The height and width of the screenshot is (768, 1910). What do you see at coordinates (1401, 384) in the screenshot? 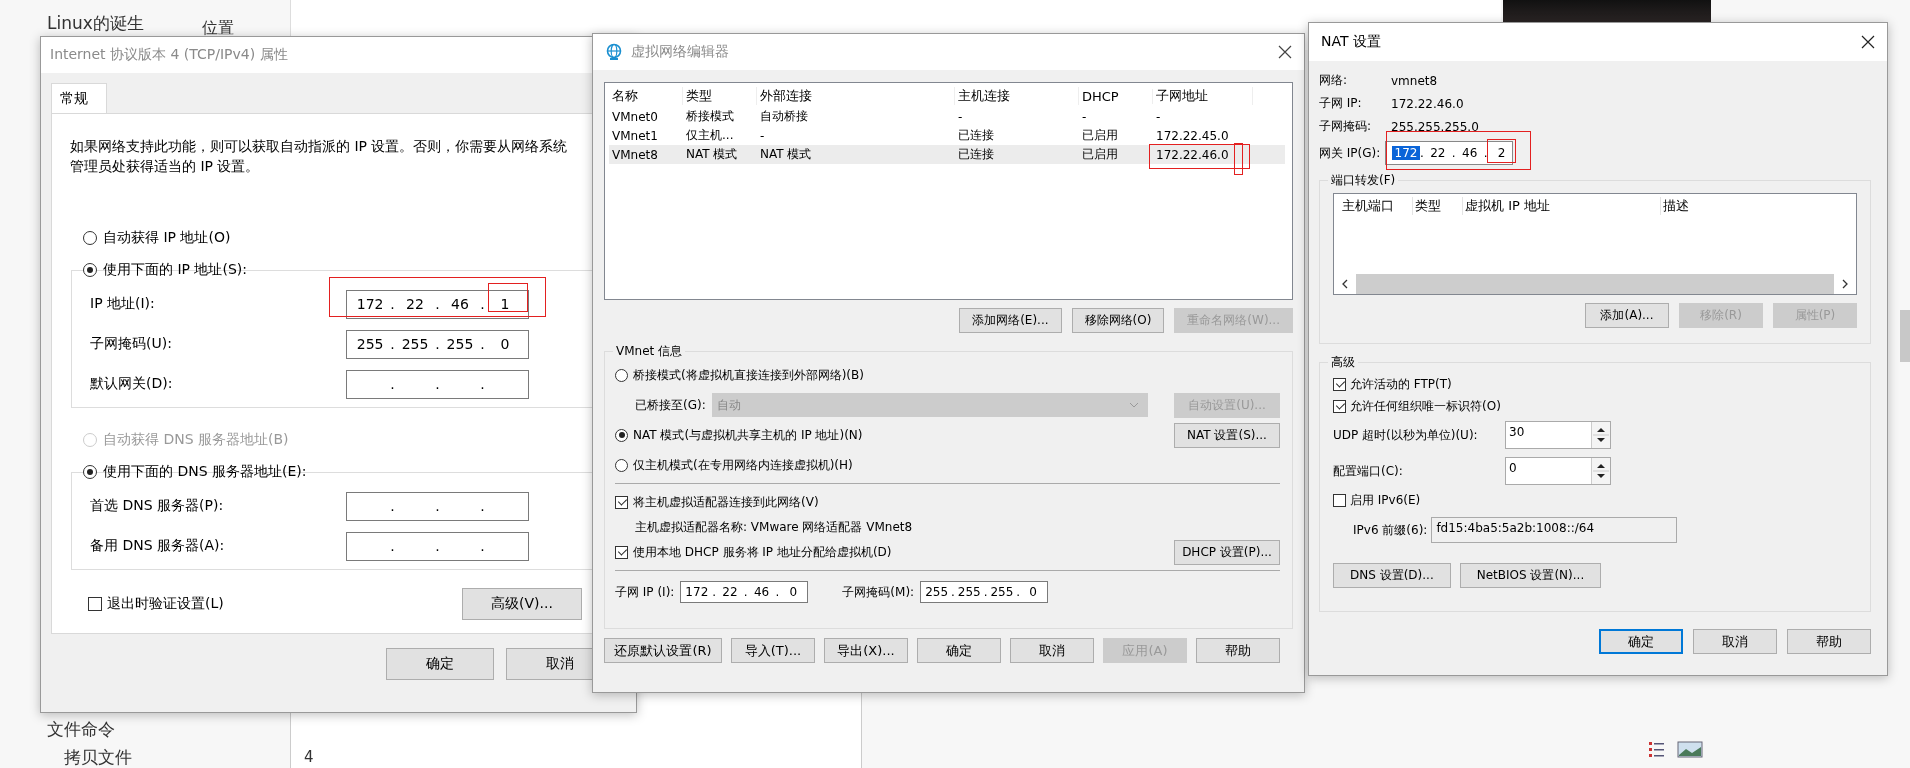
I see `checkbox-label: 允许活动的 FTP(T)` at bounding box center [1401, 384].